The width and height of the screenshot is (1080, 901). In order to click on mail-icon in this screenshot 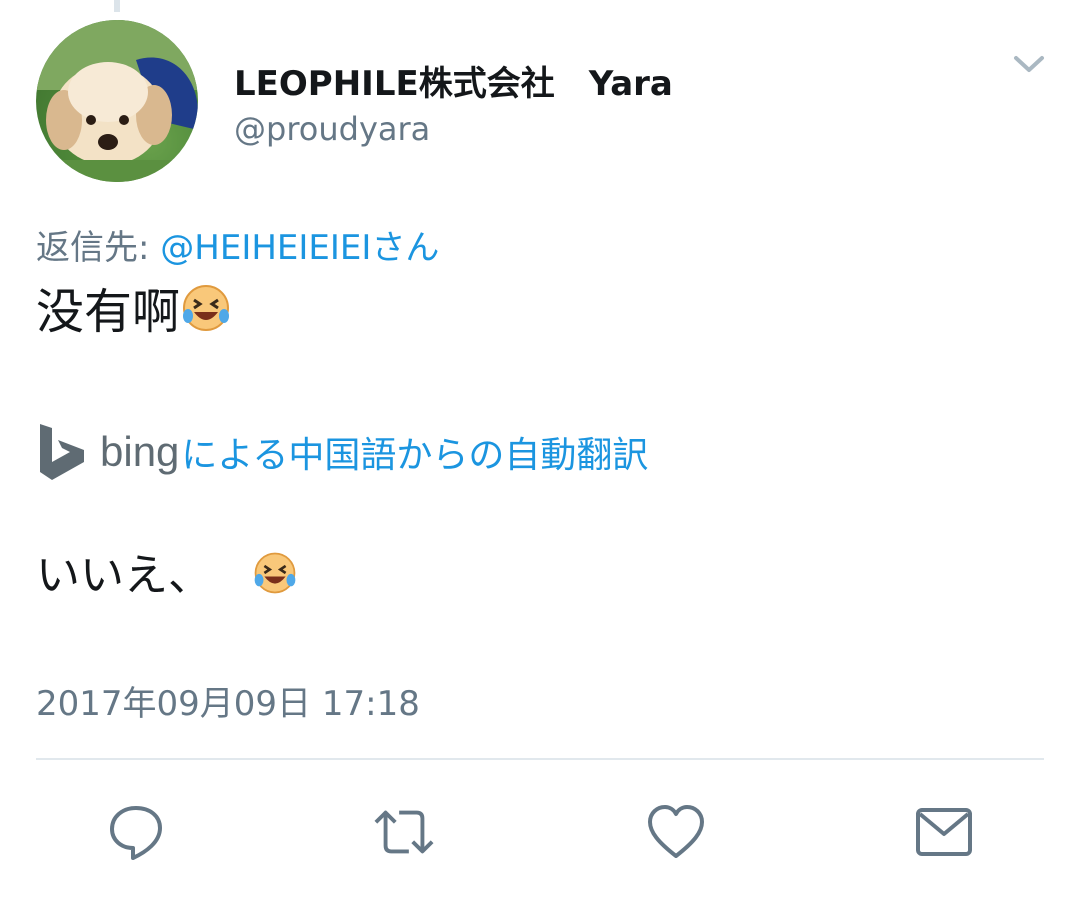, I will do `click(944, 832)`.